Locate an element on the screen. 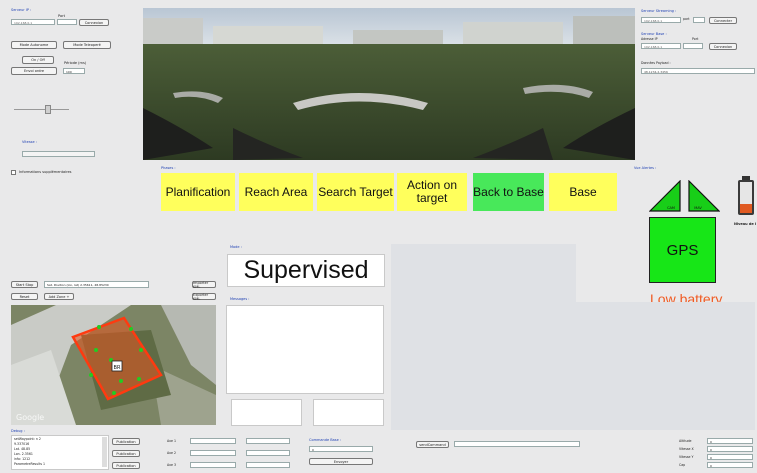 The image size is (757, 473). mode-teleop-button: Mode Teleoperé is located at coordinates (87, 45).